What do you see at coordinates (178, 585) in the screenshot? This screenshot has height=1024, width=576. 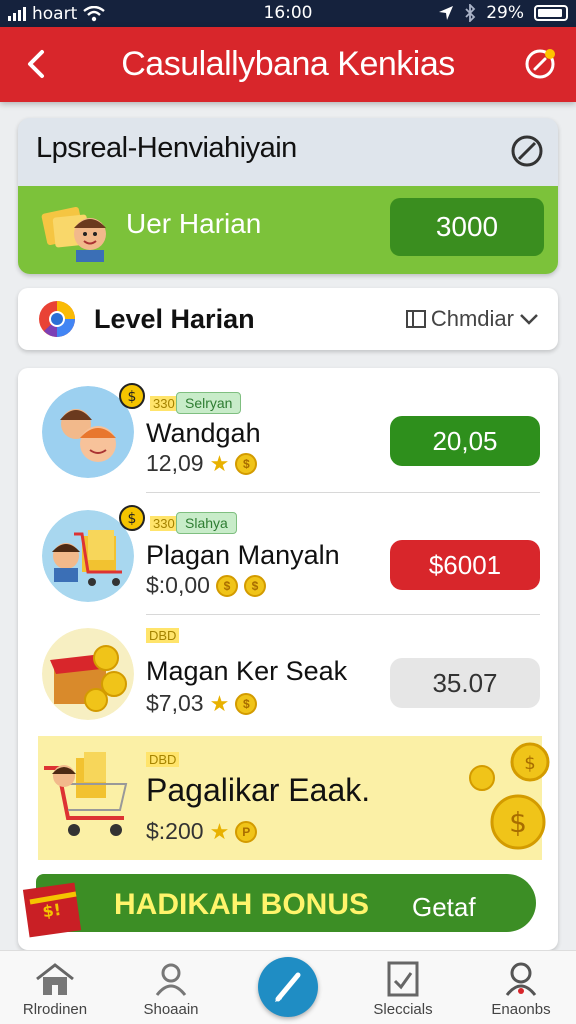 I see `item-price: $:0,00` at bounding box center [178, 585].